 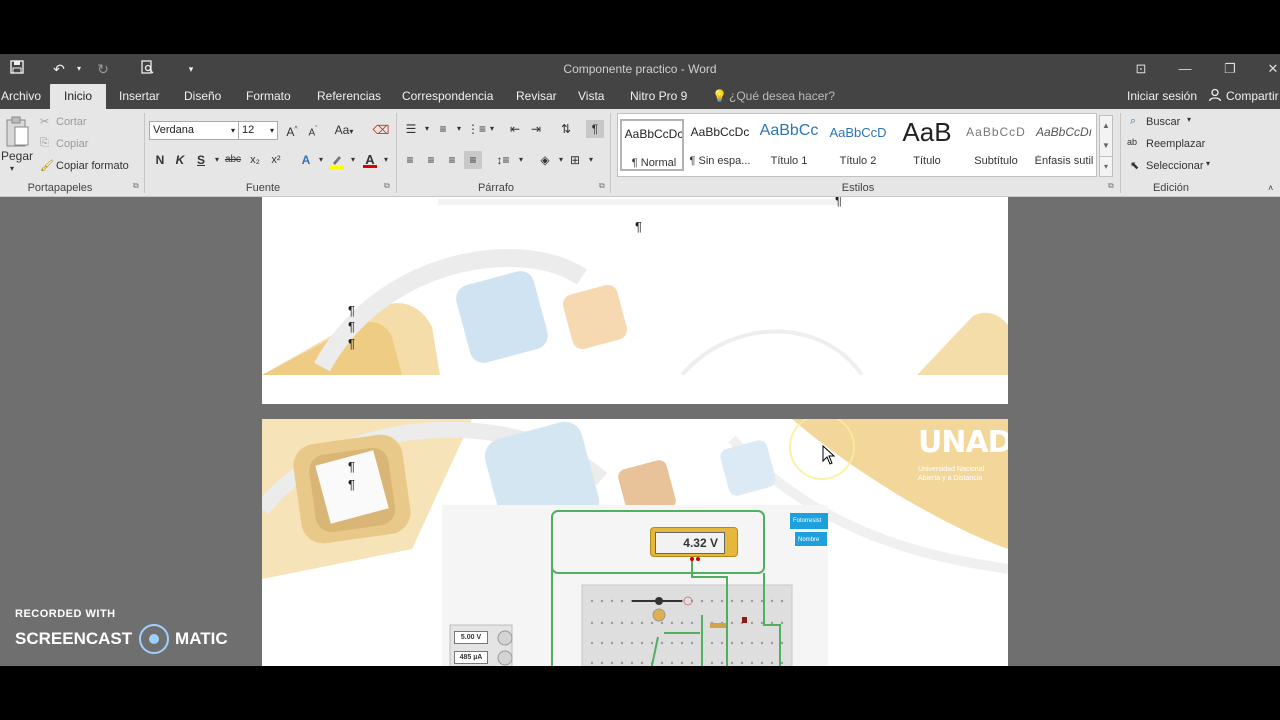 I want to click on copy-button: Copiar, so click(x=72, y=144).